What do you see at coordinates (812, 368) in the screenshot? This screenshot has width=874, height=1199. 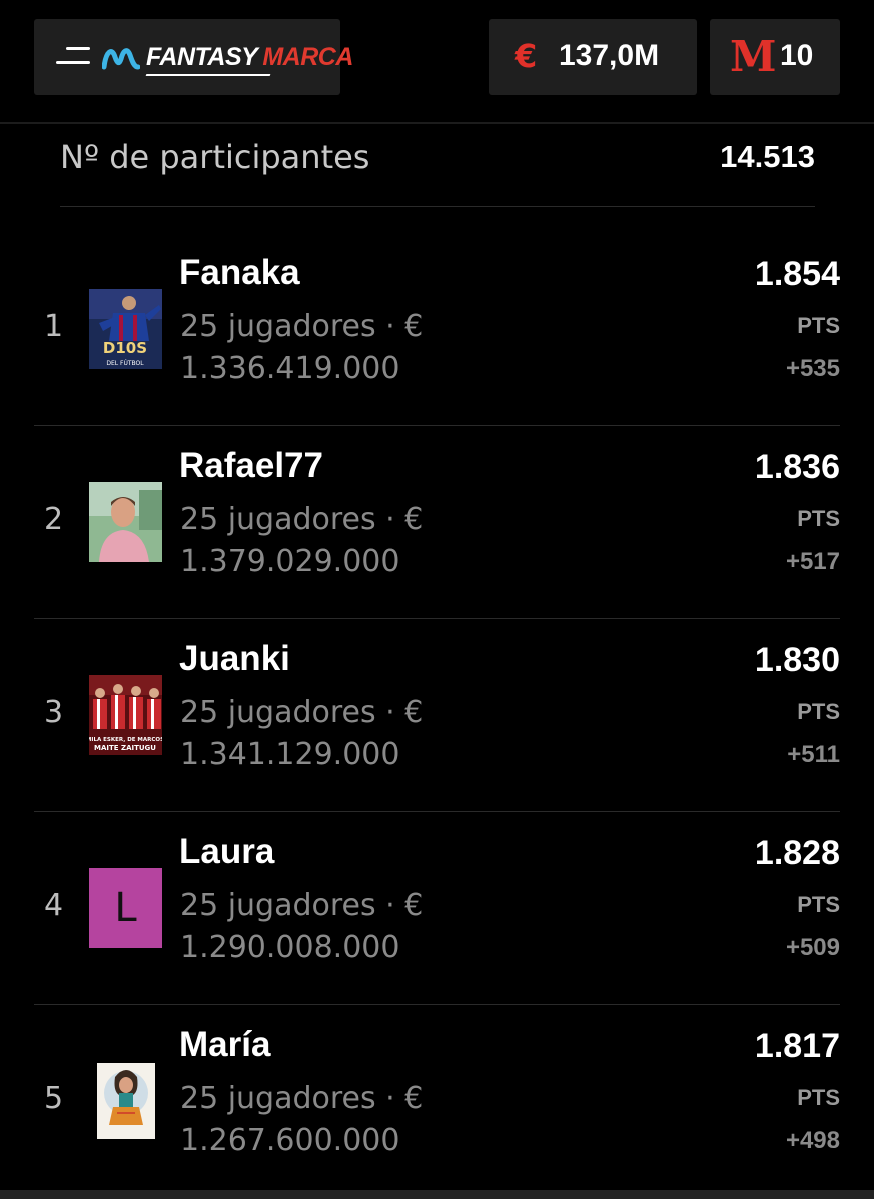 I see `points-delta: +535` at bounding box center [812, 368].